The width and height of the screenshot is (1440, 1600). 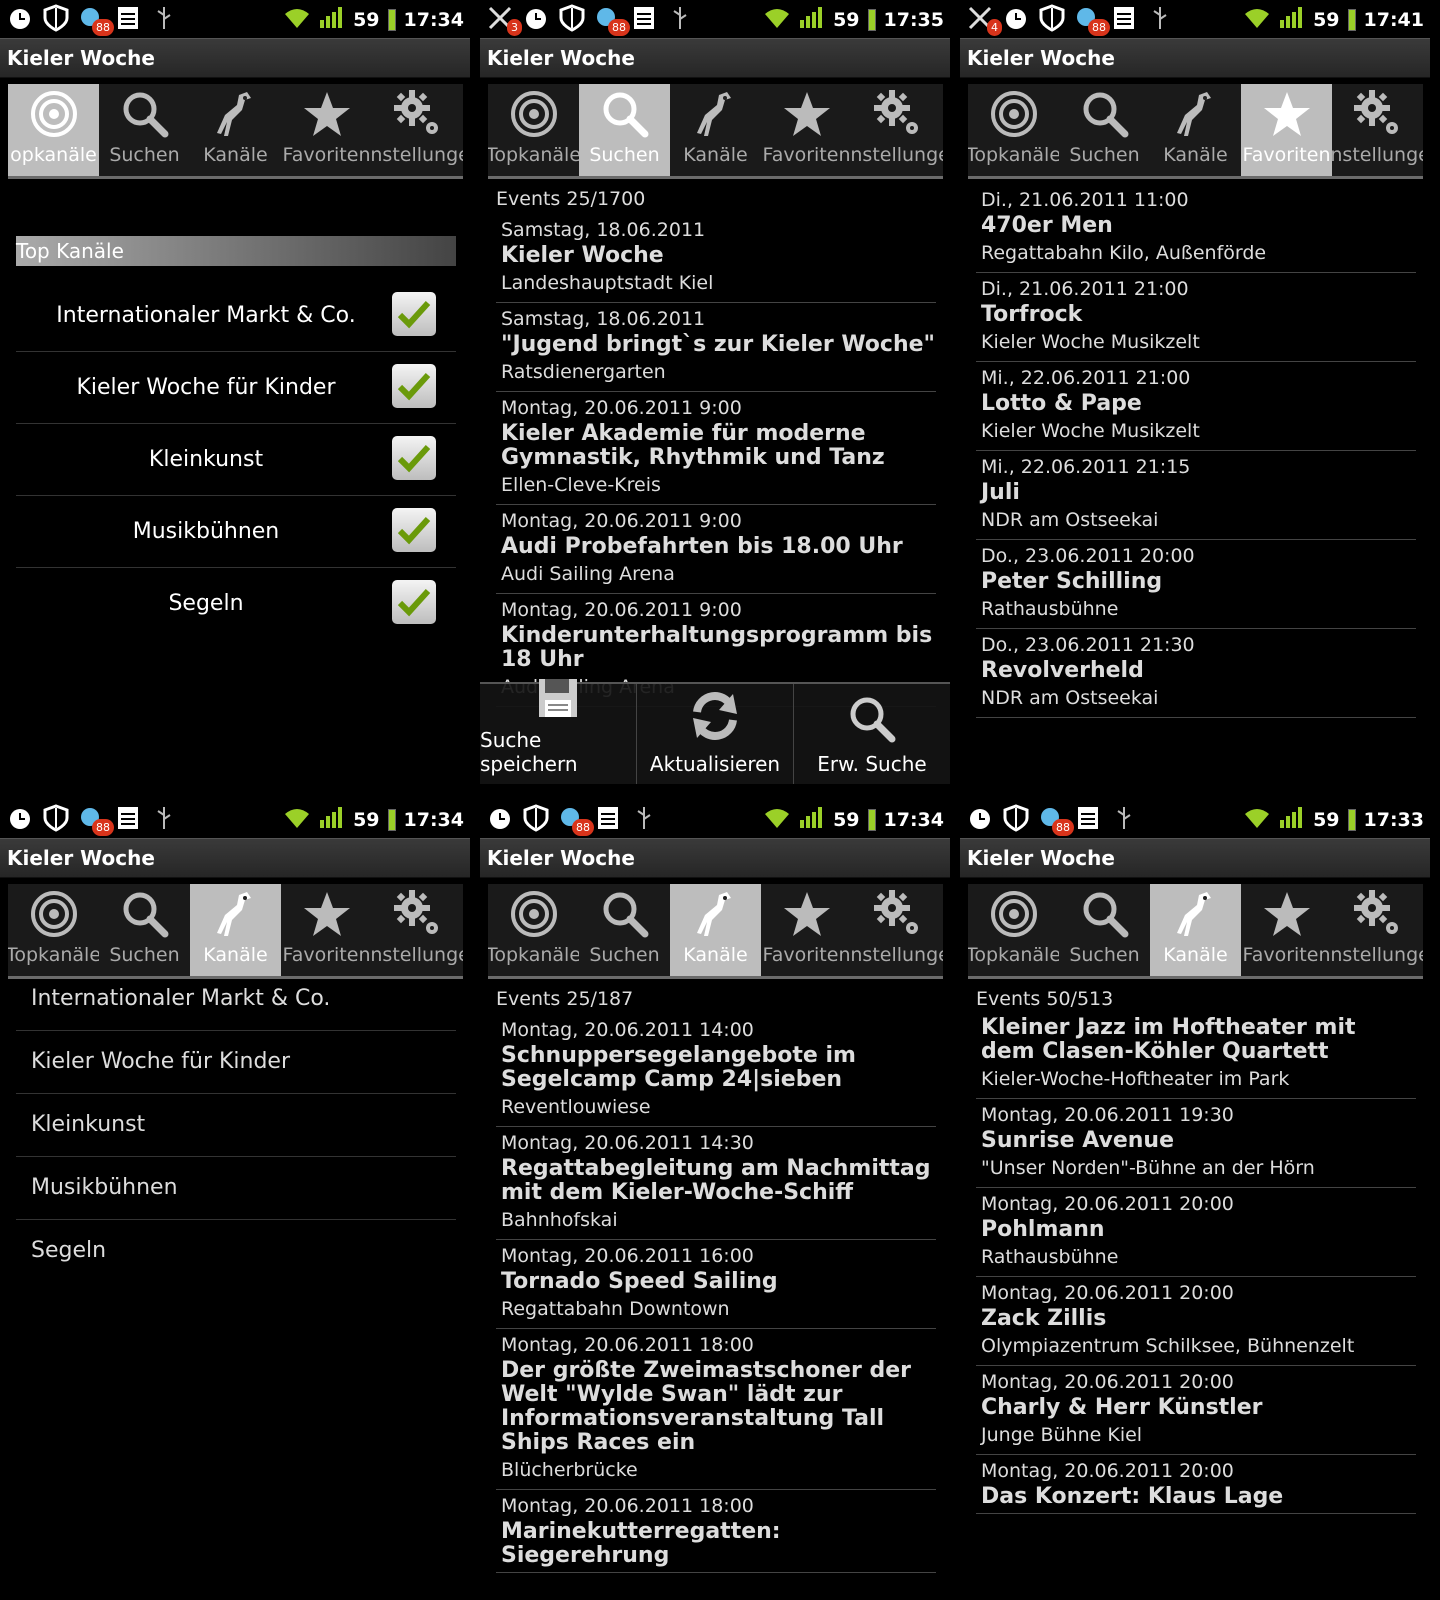 I want to click on channel-item: Kieler Woche für Kinder, so click(x=236, y=1062).